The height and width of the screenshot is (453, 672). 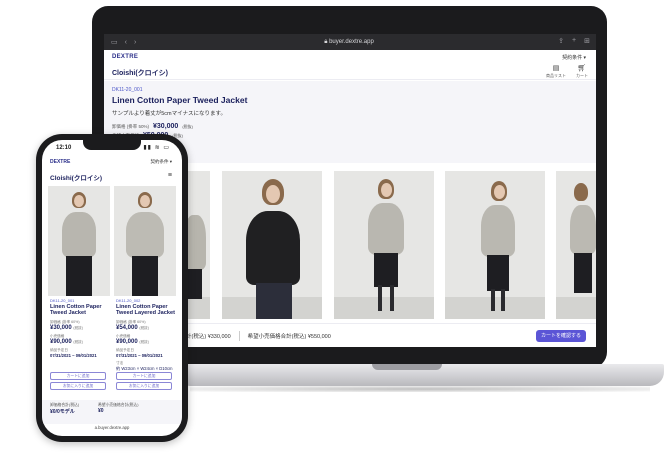 What do you see at coordinates (114, 42) in the screenshot?
I see `sidebar-icon: ▭` at bounding box center [114, 42].